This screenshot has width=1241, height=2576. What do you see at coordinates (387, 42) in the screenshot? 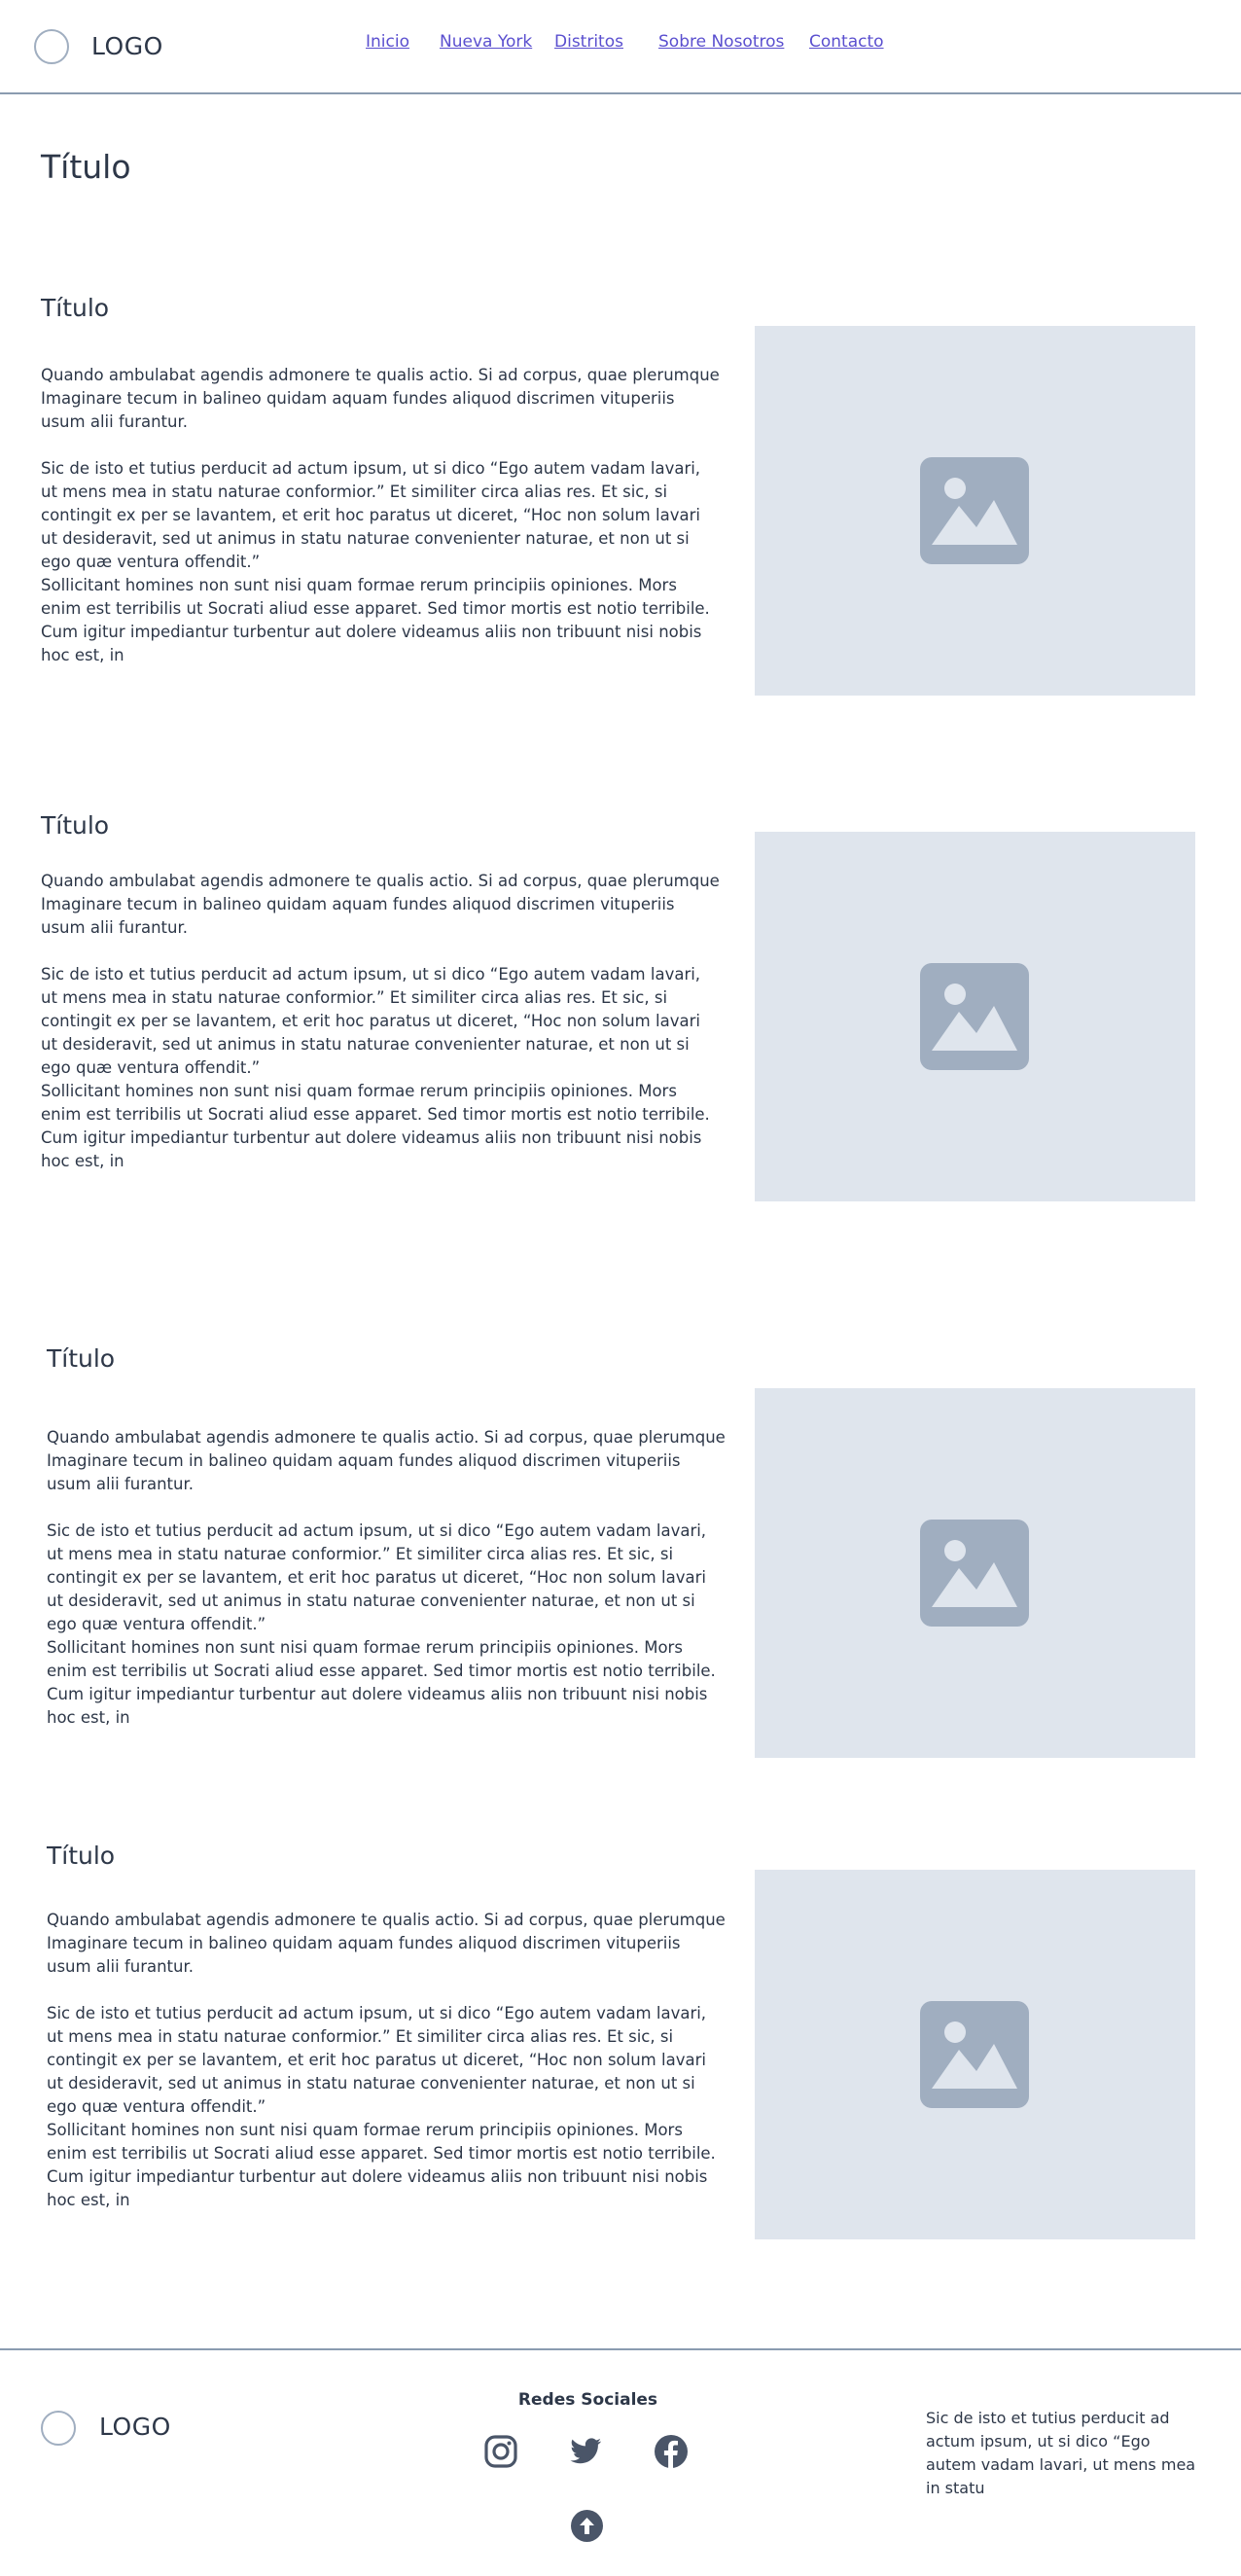
I see `nav-link-inicio: Inicio` at bounding box center [387, 42].